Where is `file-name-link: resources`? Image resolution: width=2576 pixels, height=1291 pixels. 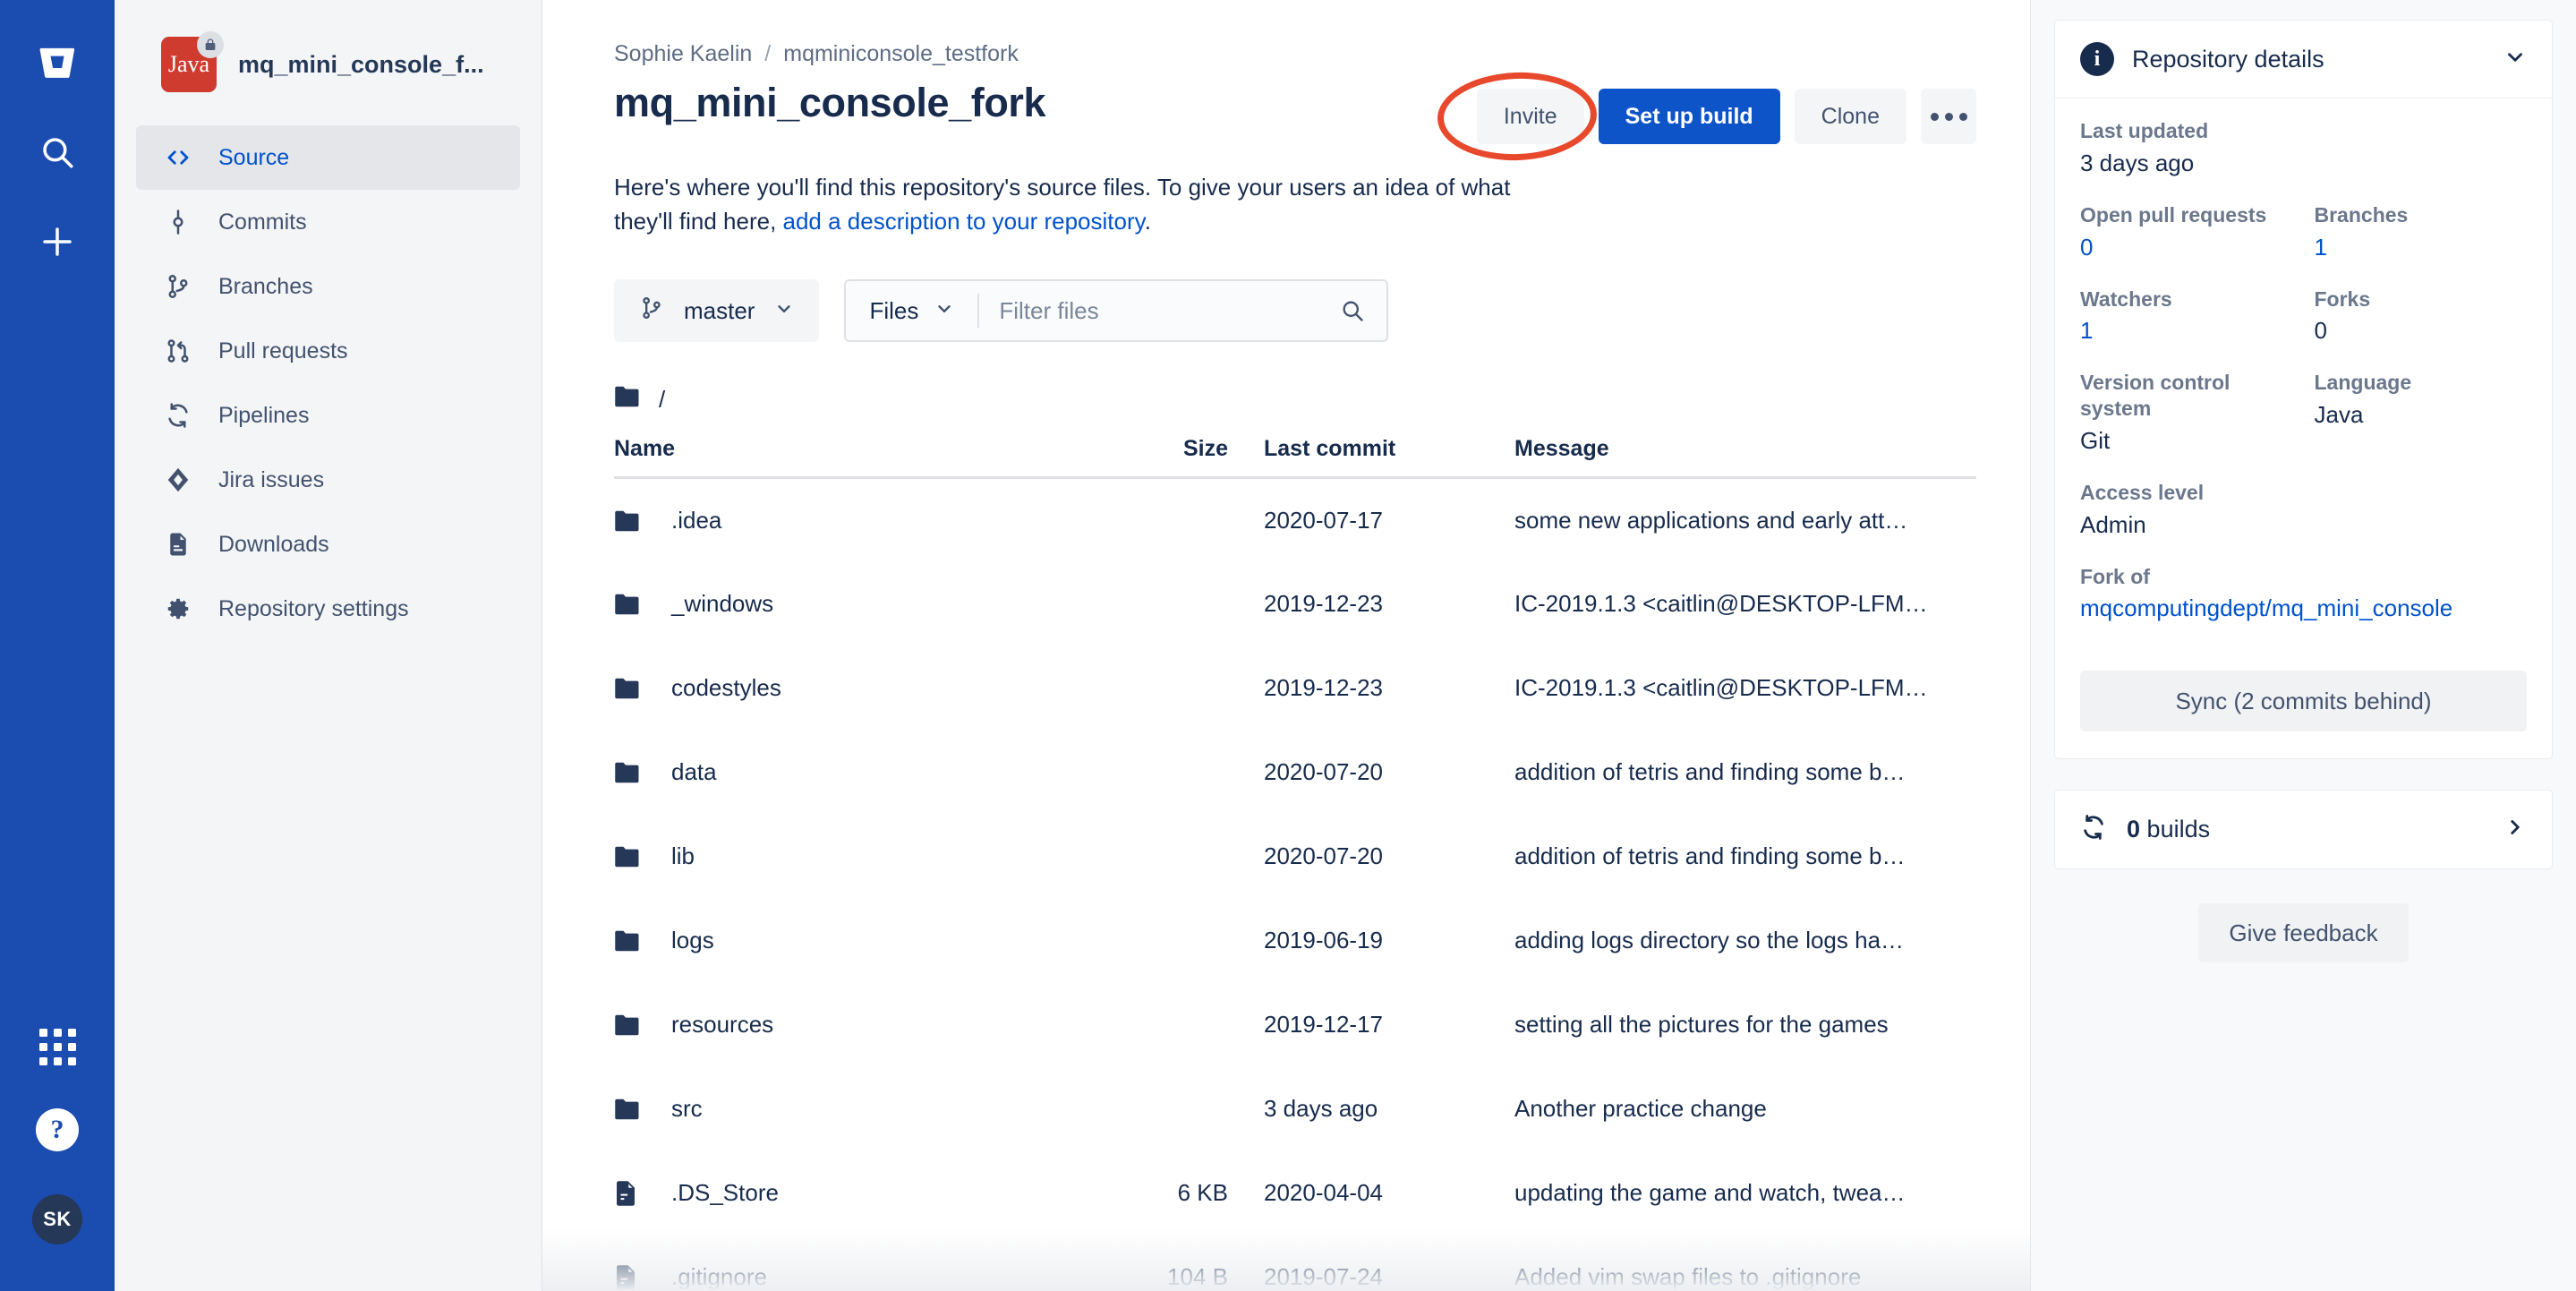
file-name-link: resources is located at coordinates (722, 1025).